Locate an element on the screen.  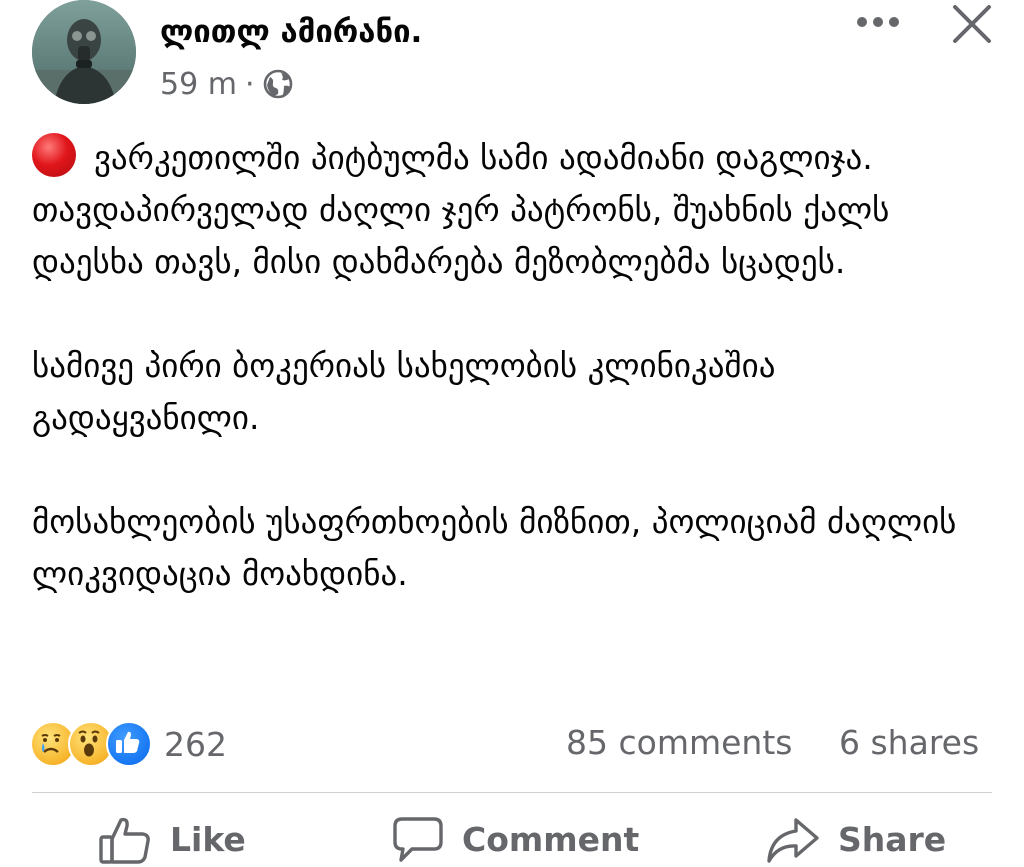
comment-button: Comment is located at coordinates (515, 839).